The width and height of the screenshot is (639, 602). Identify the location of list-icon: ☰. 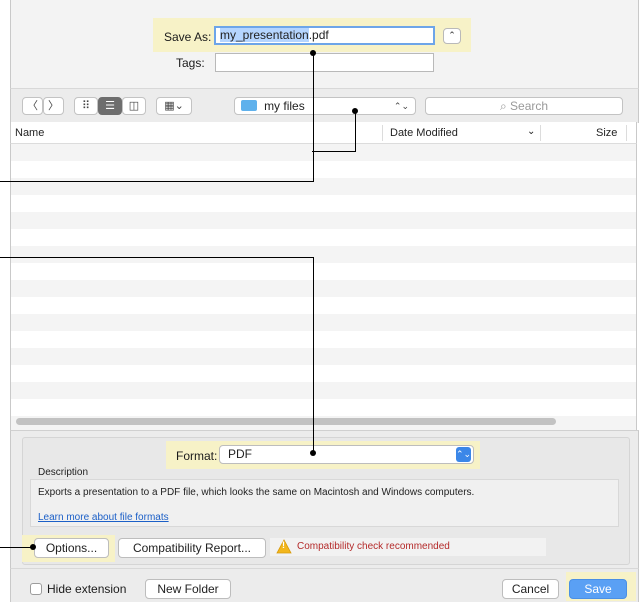
(110, 106).